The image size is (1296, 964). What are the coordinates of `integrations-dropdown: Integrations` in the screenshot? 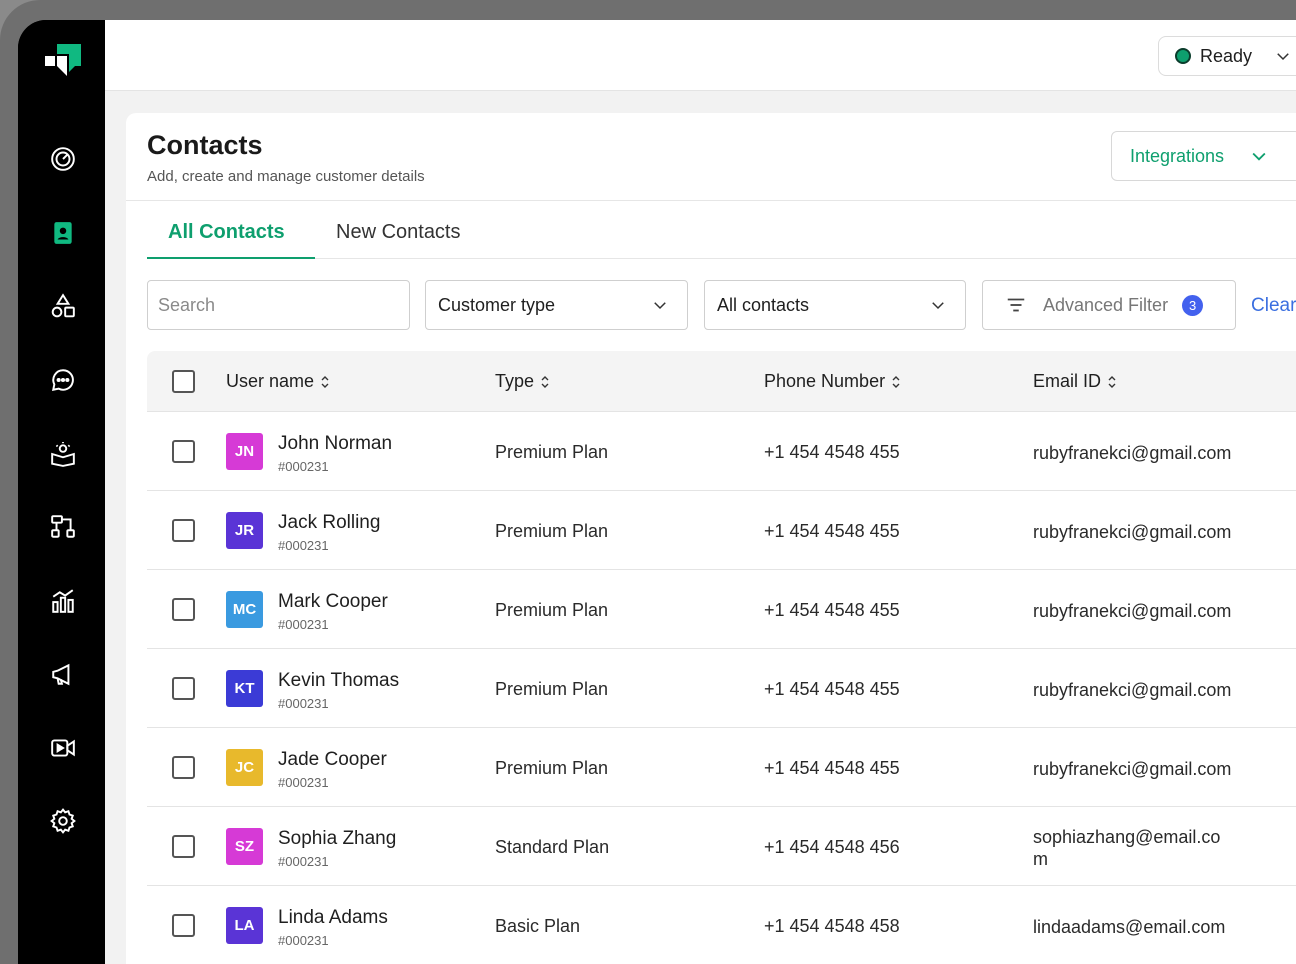 It's located at (1203, 156).